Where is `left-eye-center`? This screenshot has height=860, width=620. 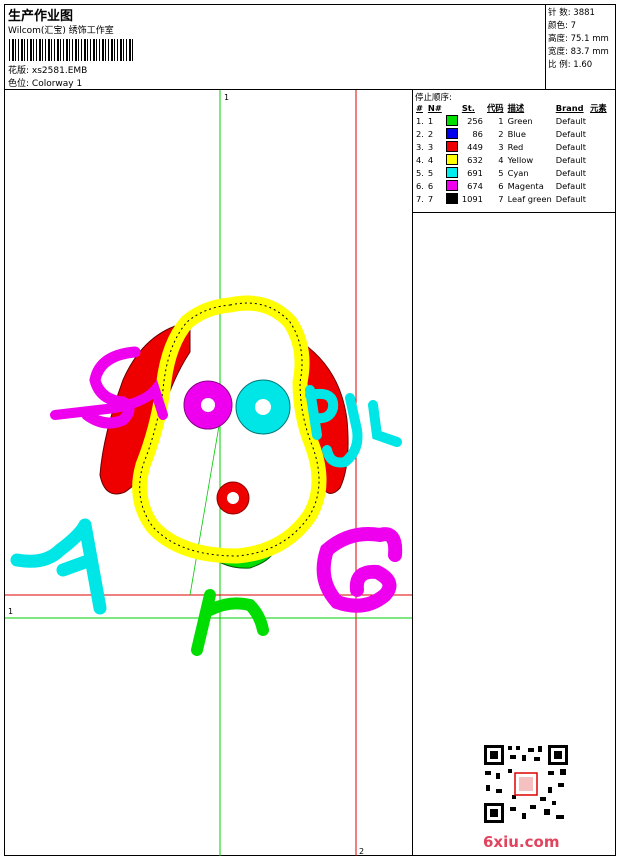 left-eye-center is located at coordinates (208, 405).